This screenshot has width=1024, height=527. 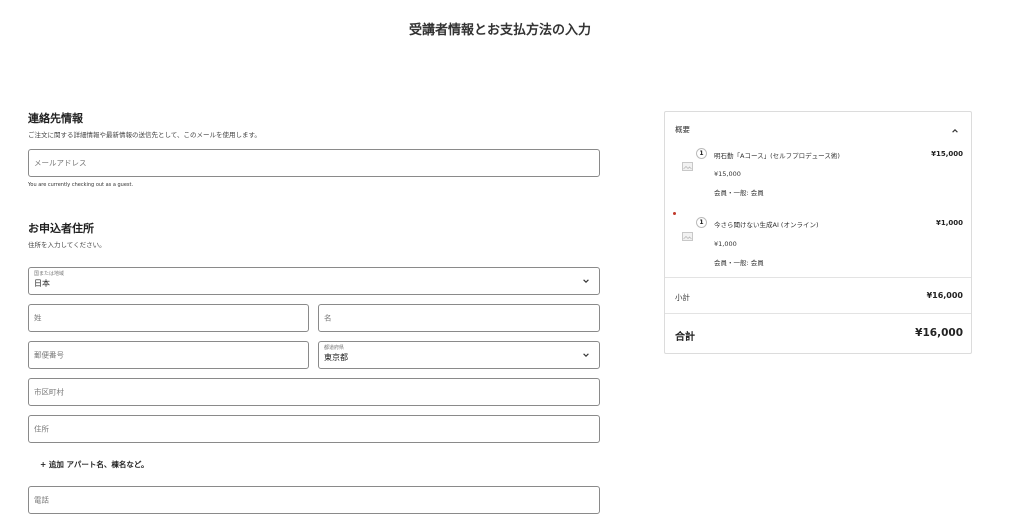 What do you see at coordinates (336, 357) in the screenshot?
I see `prefecture-value: 東京都` at bounding box center [336, 357].